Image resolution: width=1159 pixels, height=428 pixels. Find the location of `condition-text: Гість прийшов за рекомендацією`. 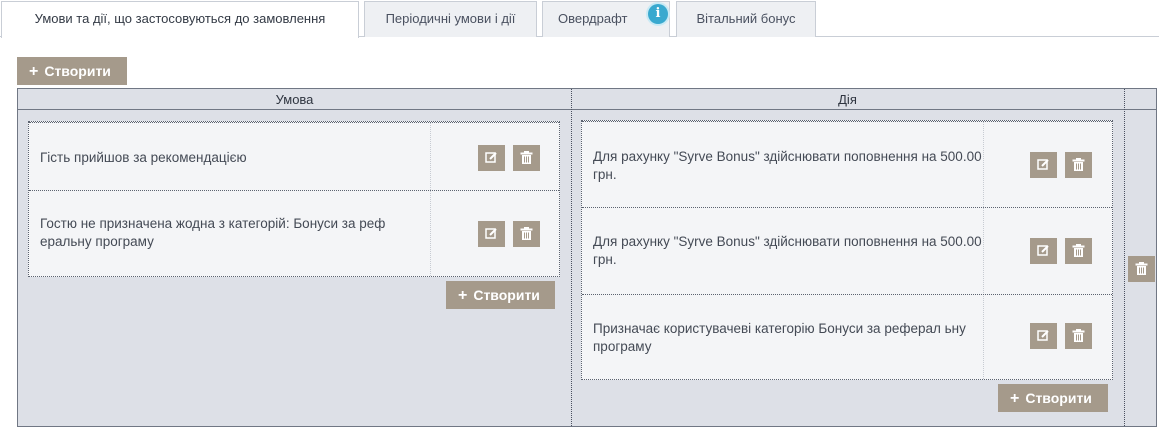

condition-text: Гість прийшов за рекомендацією is located at coordinates (143, 157).